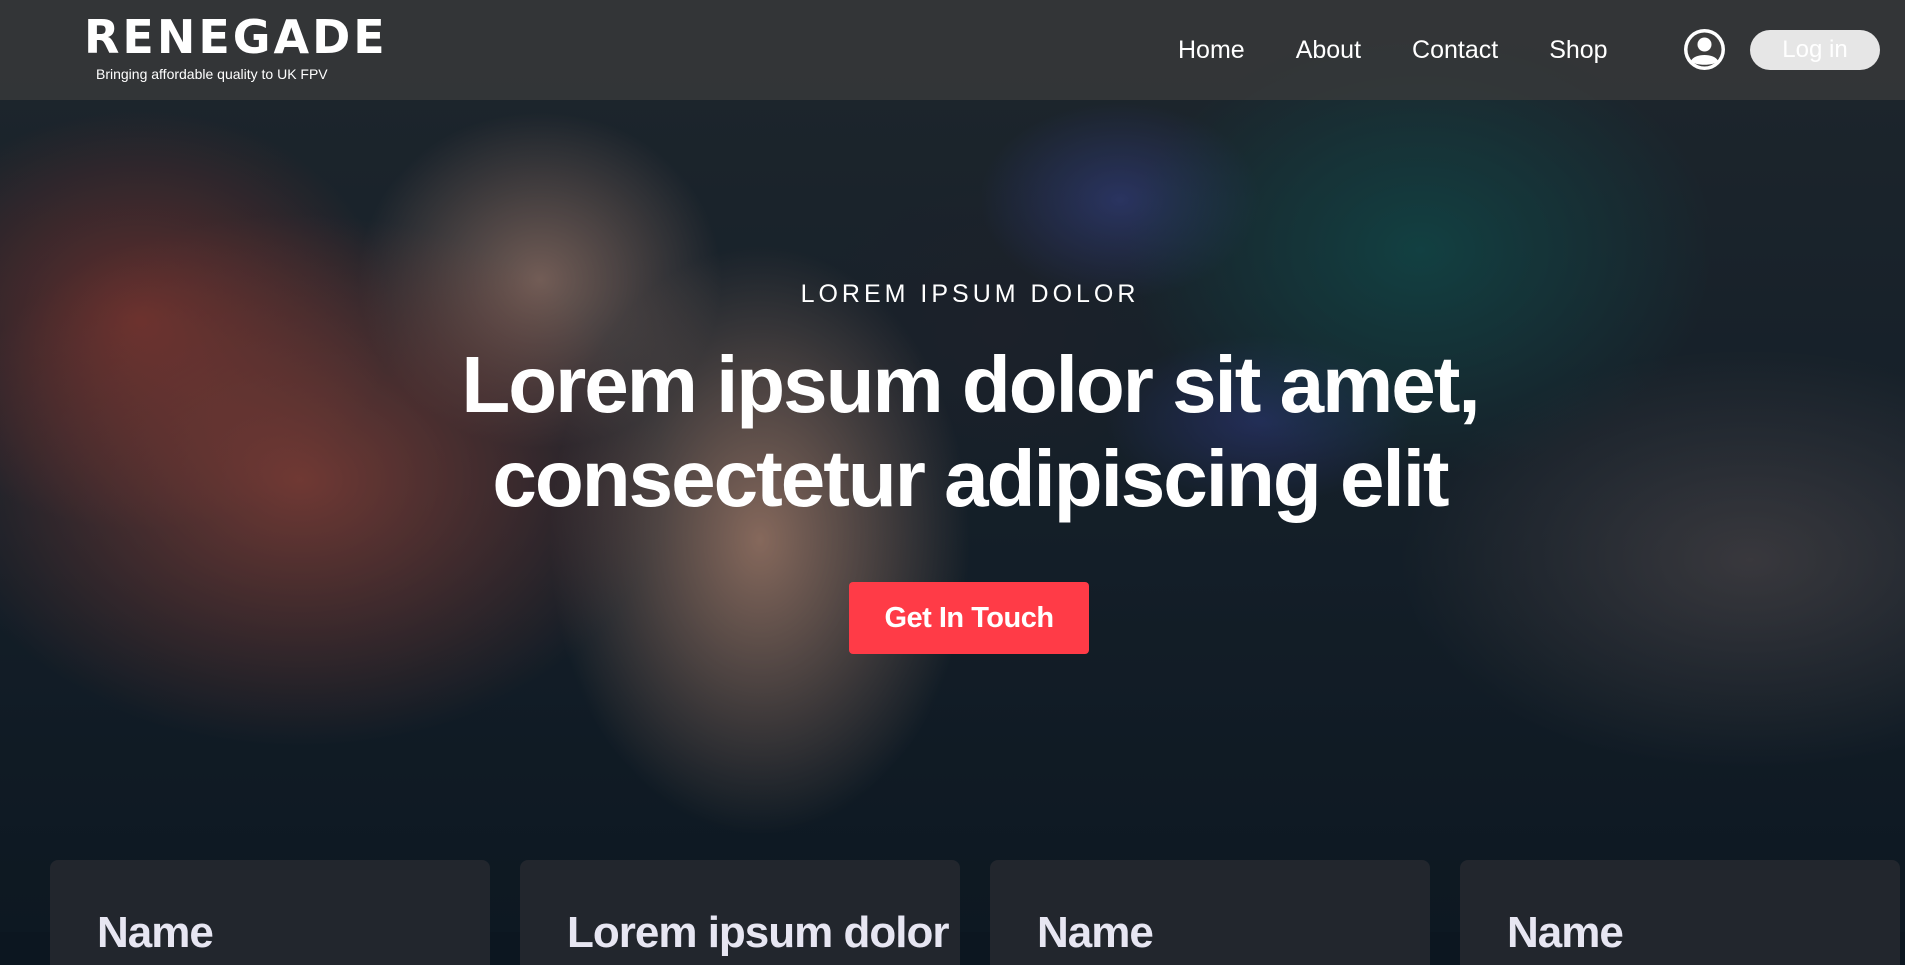 The height and width of the screenshot is (965, 1905). I want to click on hero-eyebrow: LOREM IPSUM DOLOR, so click(970, 294).